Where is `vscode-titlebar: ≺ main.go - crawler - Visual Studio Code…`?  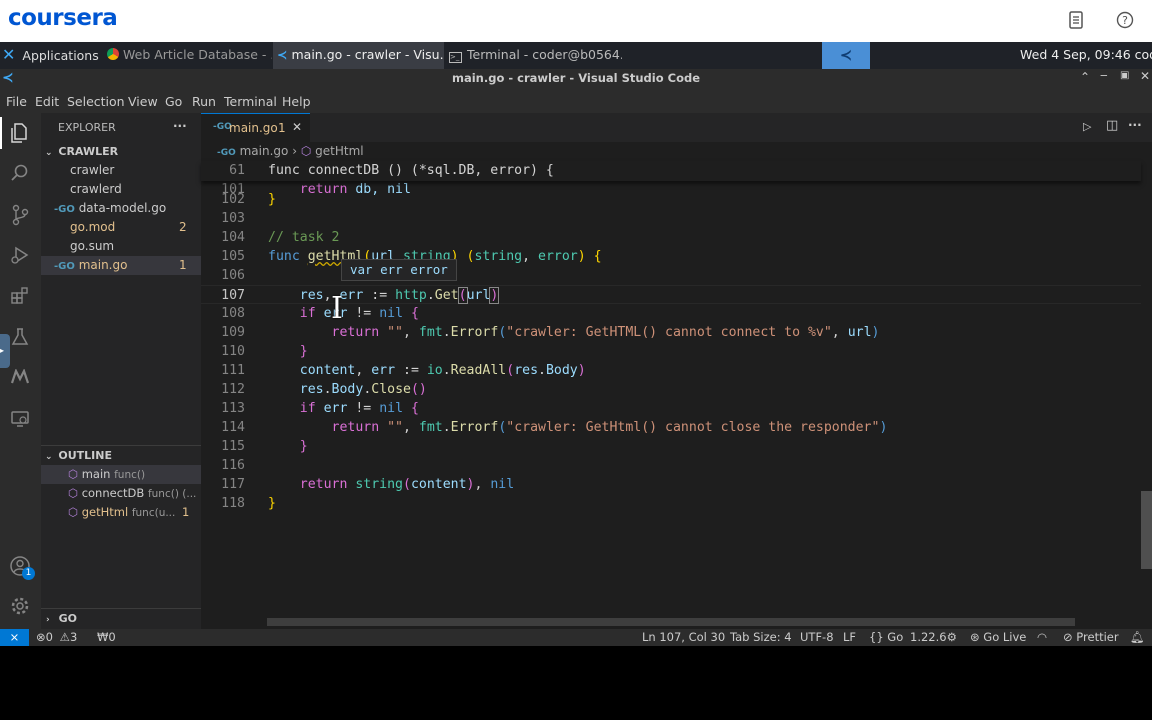
vscode-titlebar: ≺ main.go - crawler - Visual Studio Code… is located at coordinates (576, 79).